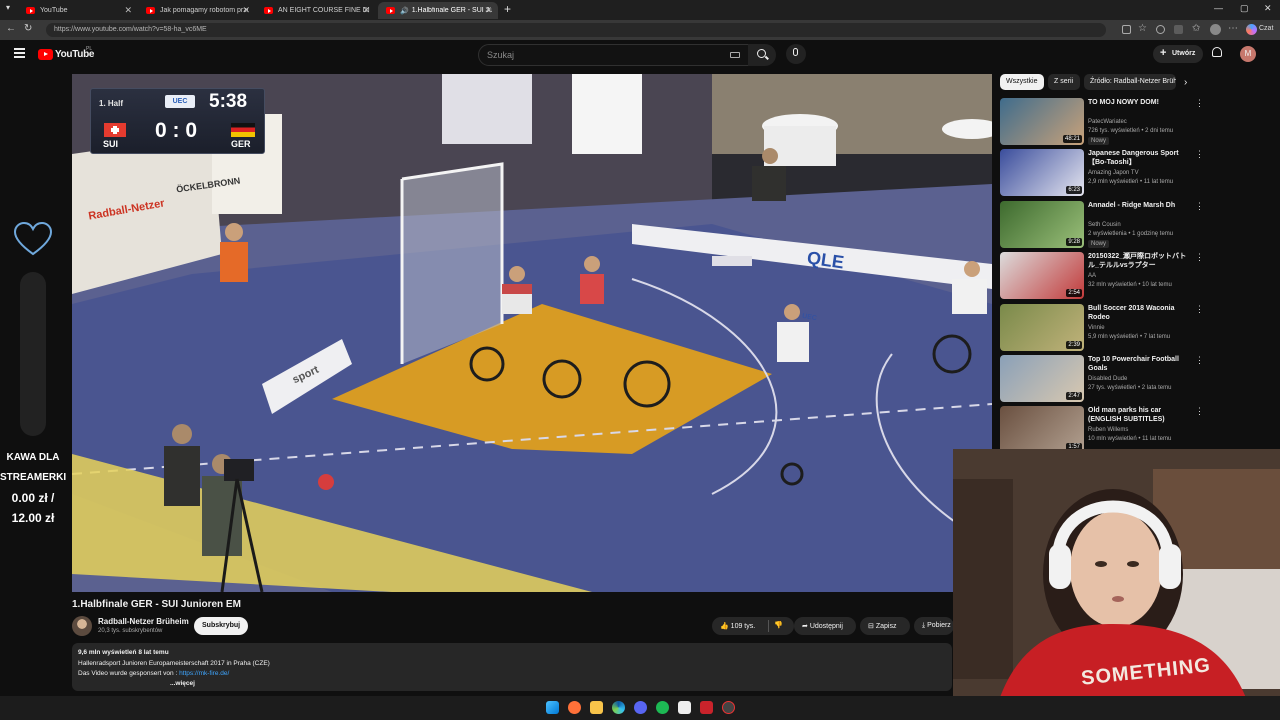  What do you see at coordinates (1042, 121) in the screenshot?
I see `recommendation-thumbnail: 48:21` at bounding box center [1042, 121].